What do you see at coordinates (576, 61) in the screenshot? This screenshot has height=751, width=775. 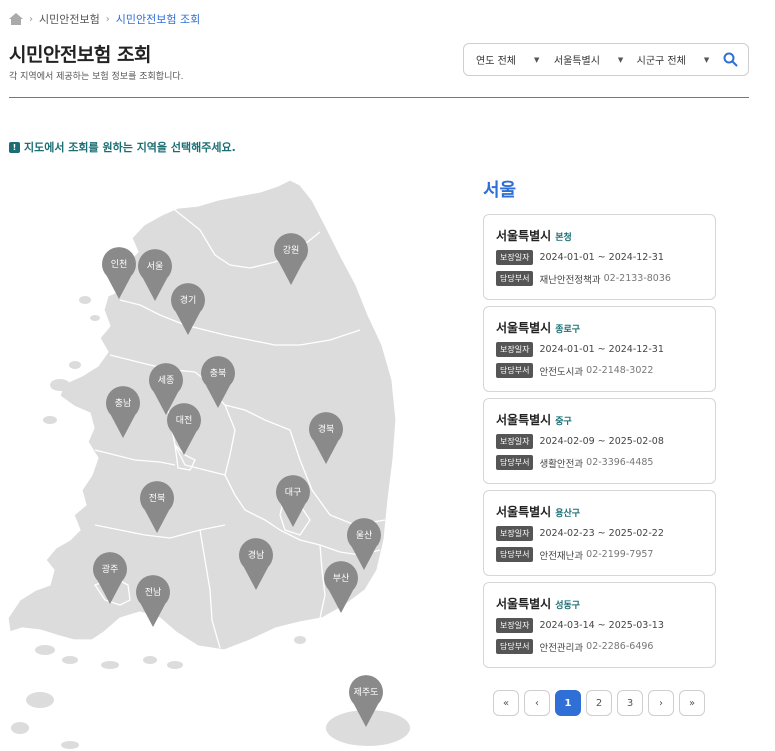 I see `city-select-value: 서울특별시` at bounding box center [576, 61].